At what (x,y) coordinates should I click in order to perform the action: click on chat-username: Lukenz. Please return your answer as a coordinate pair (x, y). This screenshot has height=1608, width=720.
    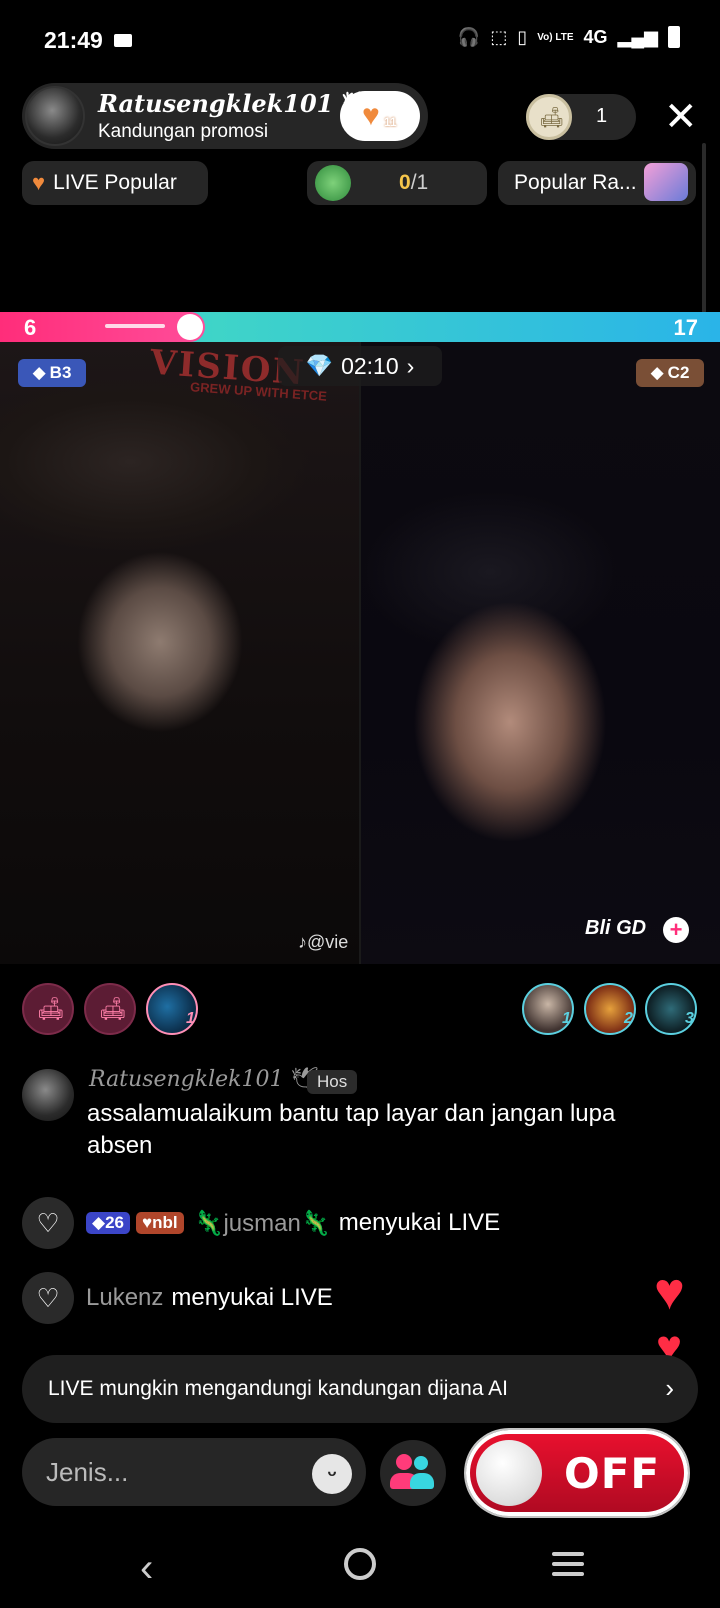
    Looking at the image, I should click on (124, 1298).